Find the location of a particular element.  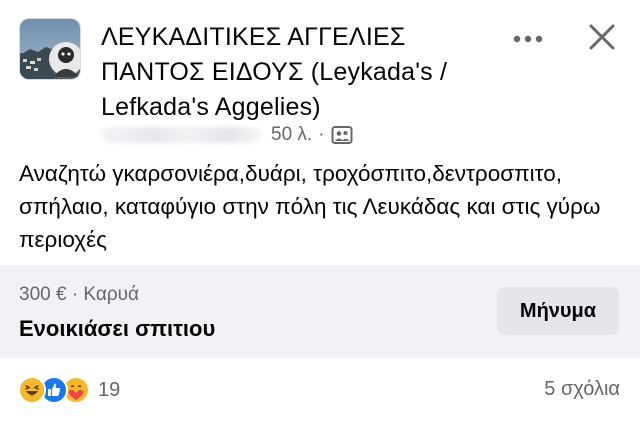

author-name-blurred is located at coordinates (181, 135).